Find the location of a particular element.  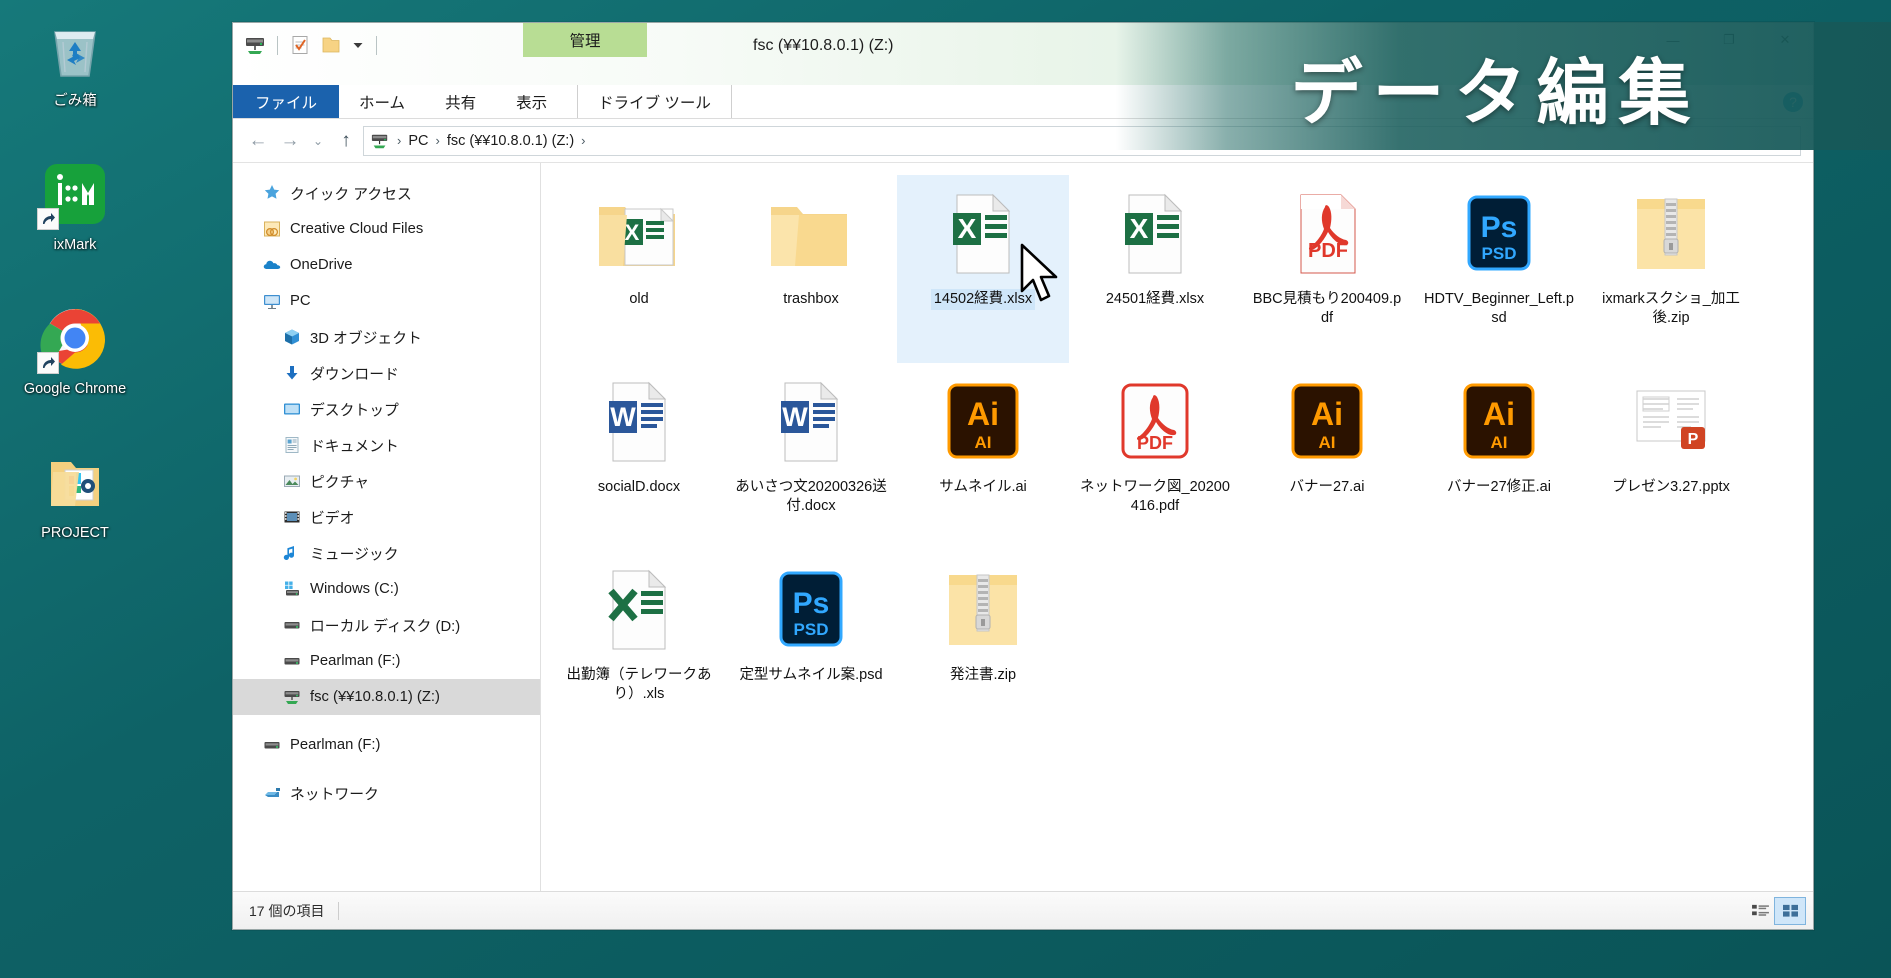

tab-view: 表示 is located at coordinates (531, 101).